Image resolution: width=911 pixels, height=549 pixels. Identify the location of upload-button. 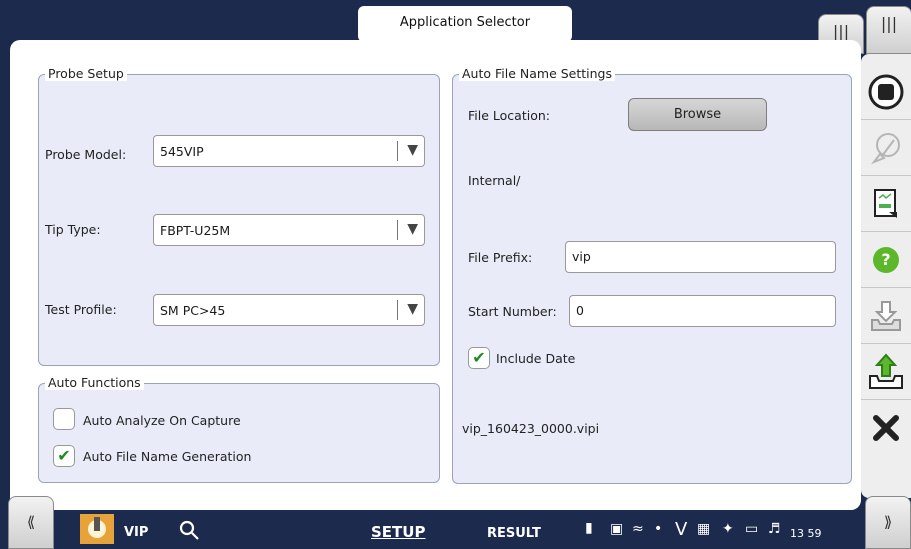
(886, 372).